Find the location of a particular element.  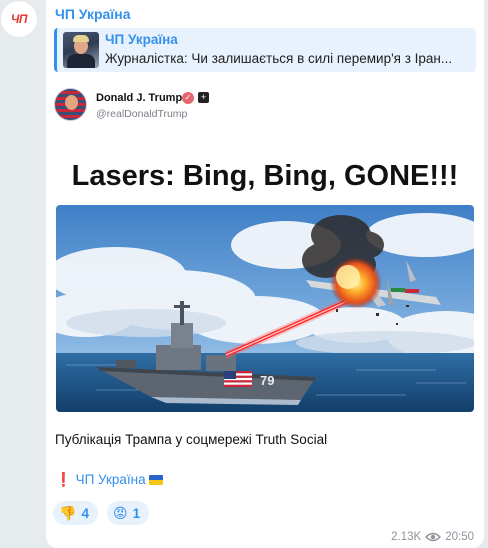

reply-thumbnail is located at coordinates (81, 50).